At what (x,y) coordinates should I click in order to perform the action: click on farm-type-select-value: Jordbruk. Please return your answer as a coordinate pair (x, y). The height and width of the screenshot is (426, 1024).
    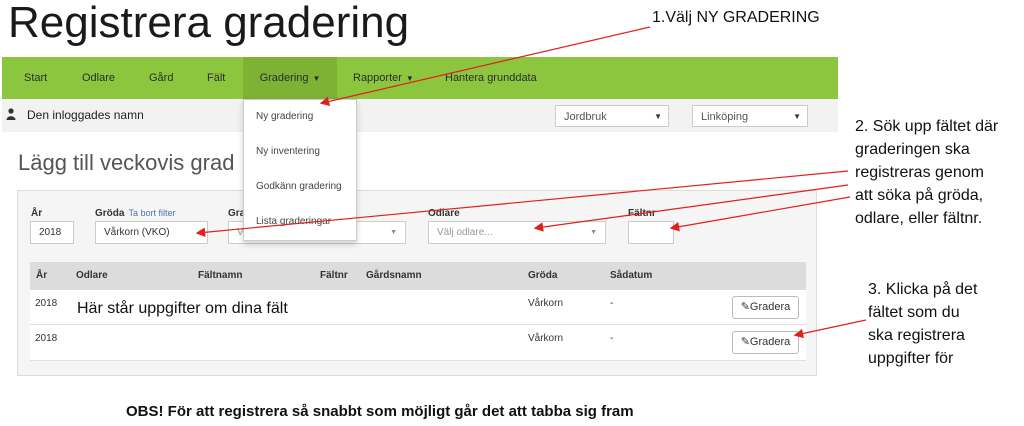
    Looking at the image, I should click on (585, 117).